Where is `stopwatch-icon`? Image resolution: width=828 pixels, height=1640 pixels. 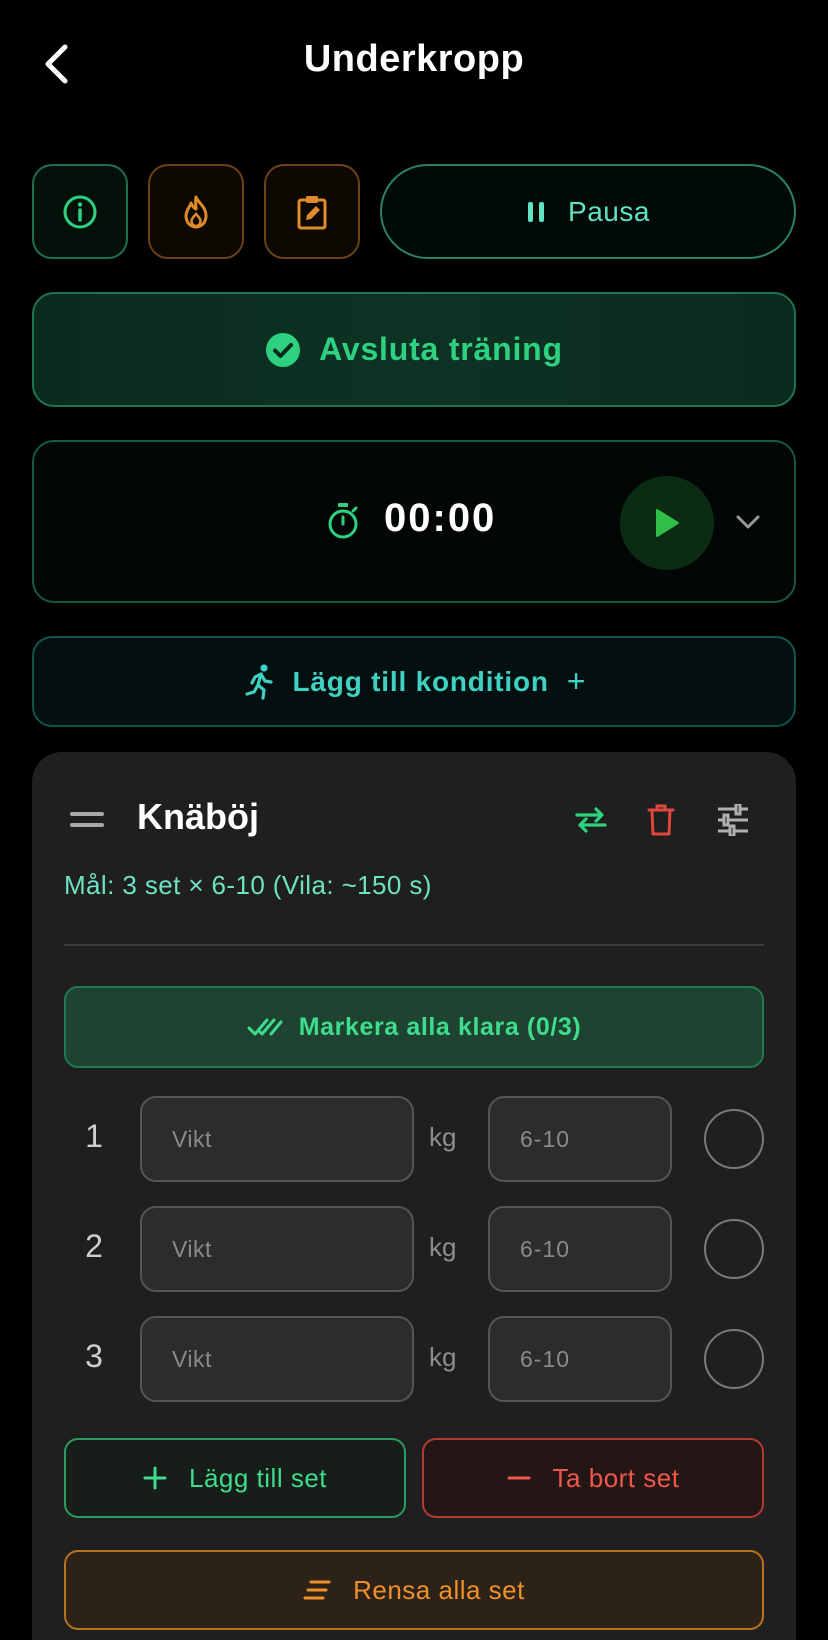 stopwatch-icon is located at coordinates (343, 521).